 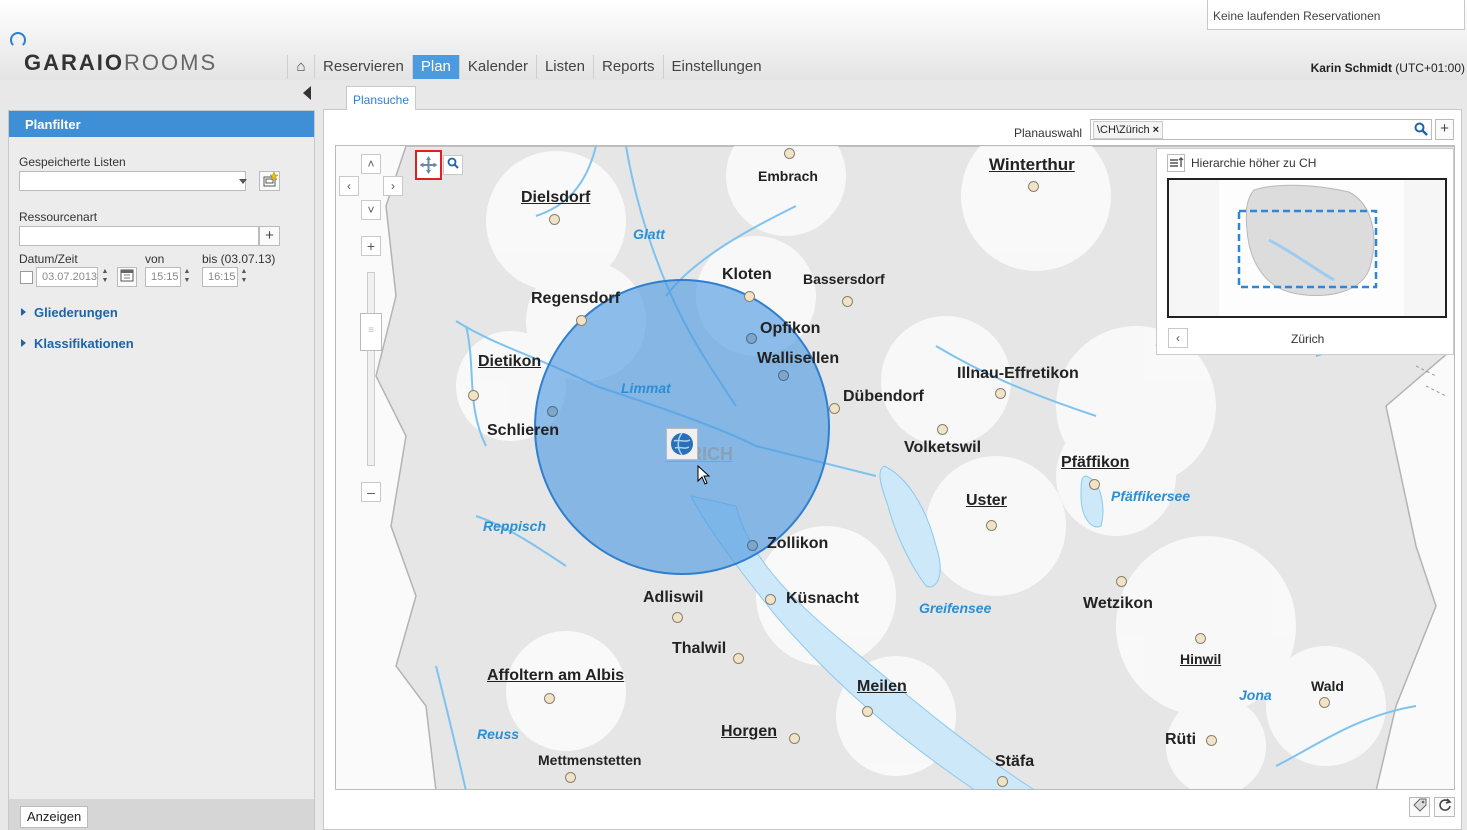 I want to click on nav-listen: Listen, so click(x=564, y=67).